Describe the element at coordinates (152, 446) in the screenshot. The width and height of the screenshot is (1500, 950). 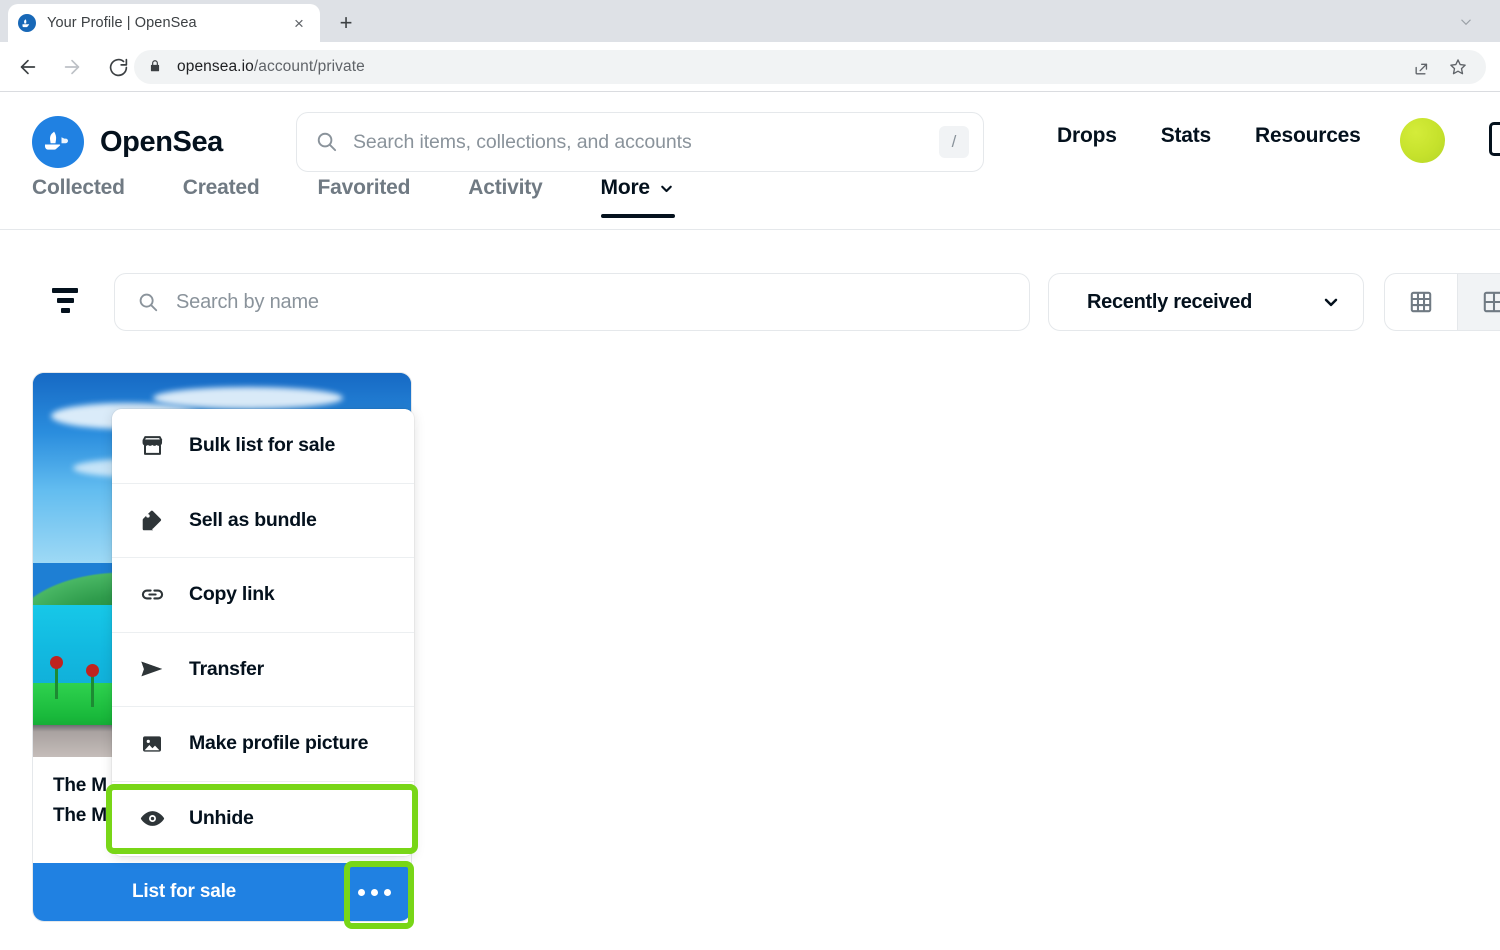
I see `storefront-icon` at that location.